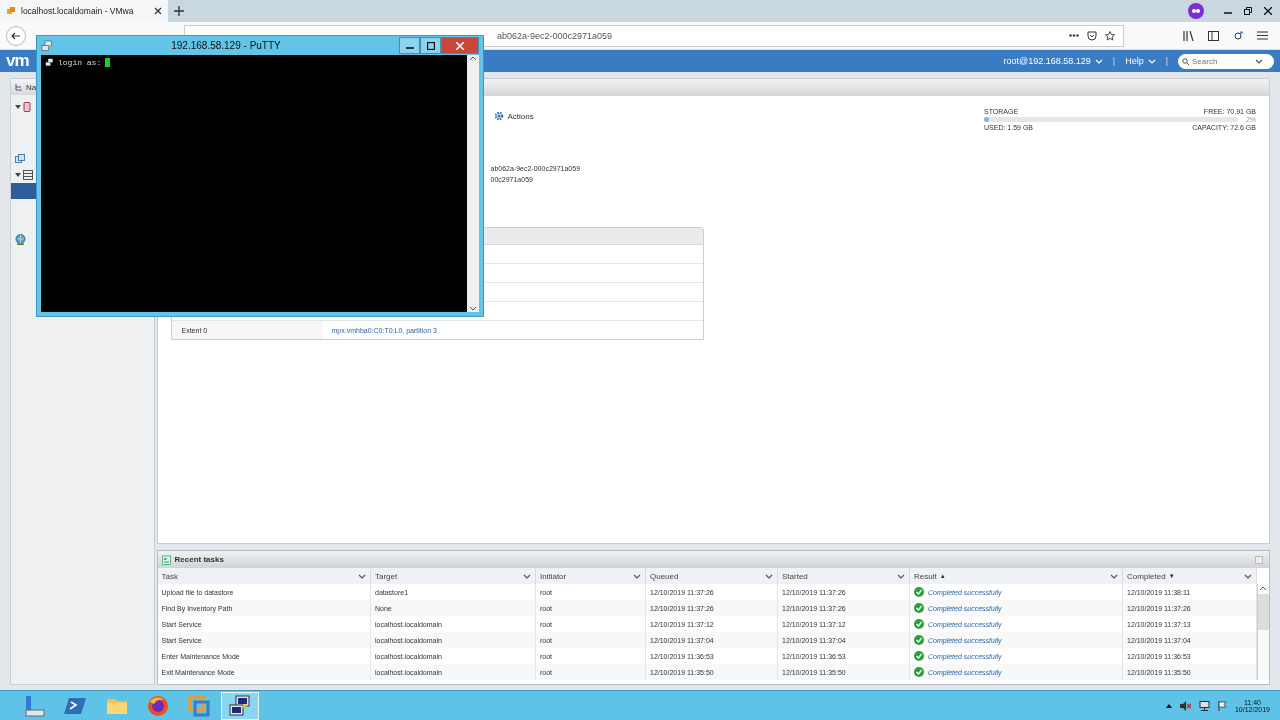 The image size is (1280, 720). I want to click on back-button, so click(16, 35).